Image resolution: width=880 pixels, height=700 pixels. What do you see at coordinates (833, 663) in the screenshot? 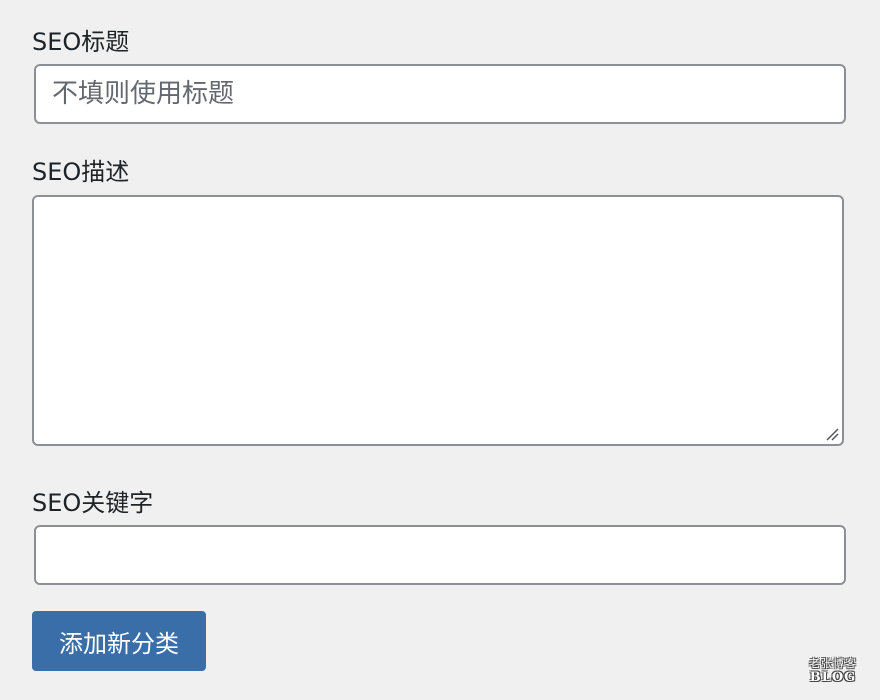
I see `watermark-top-text: 老张博客` at bounding box center [833, 663].